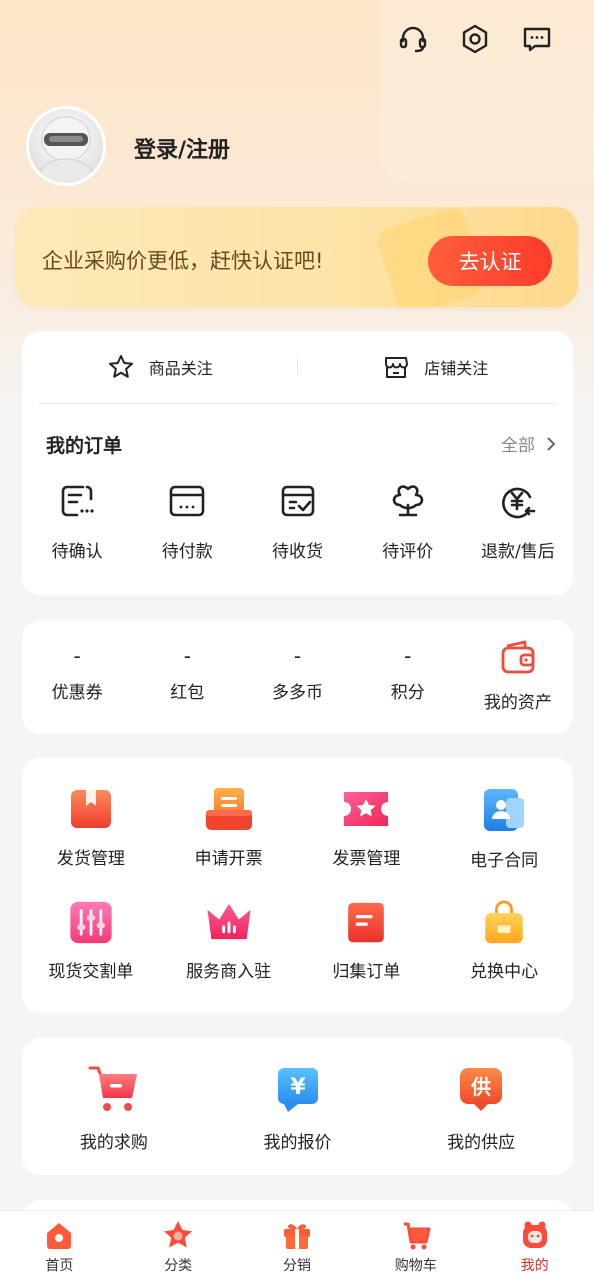  I want to click on asset-label: 多多币, so click(297, 693).